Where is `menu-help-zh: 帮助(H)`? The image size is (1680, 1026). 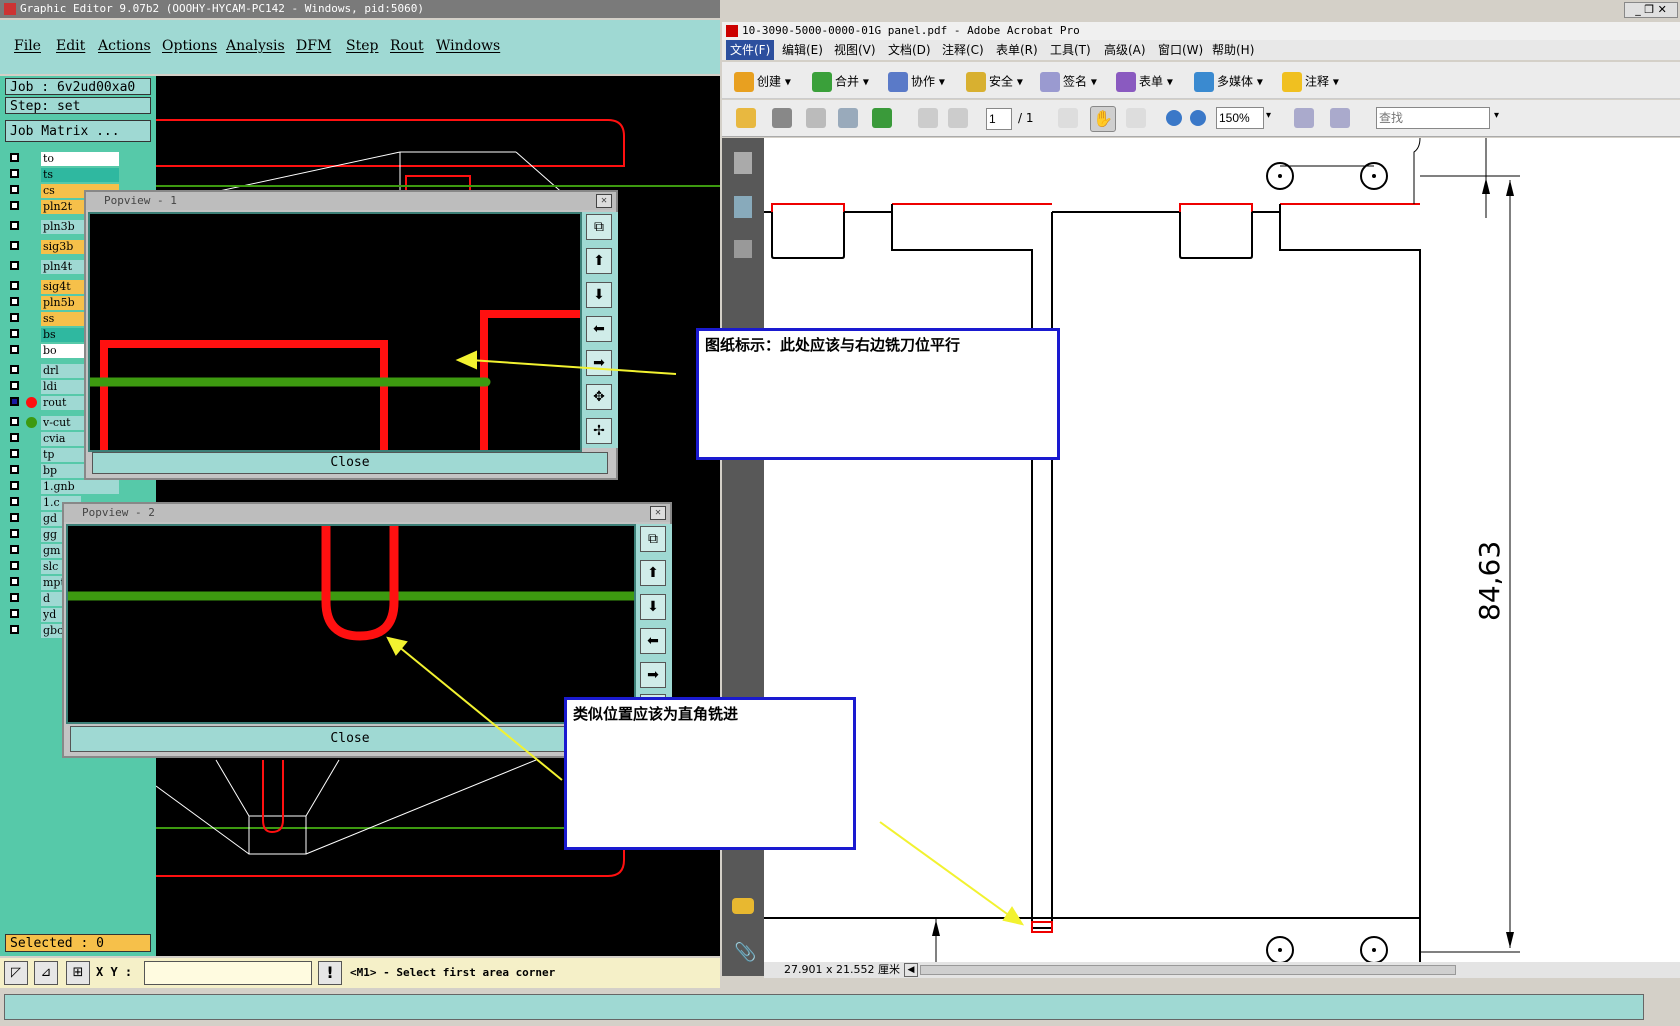 menu-help-zh: 帮助(H) is located at coordinates (1233, 50).